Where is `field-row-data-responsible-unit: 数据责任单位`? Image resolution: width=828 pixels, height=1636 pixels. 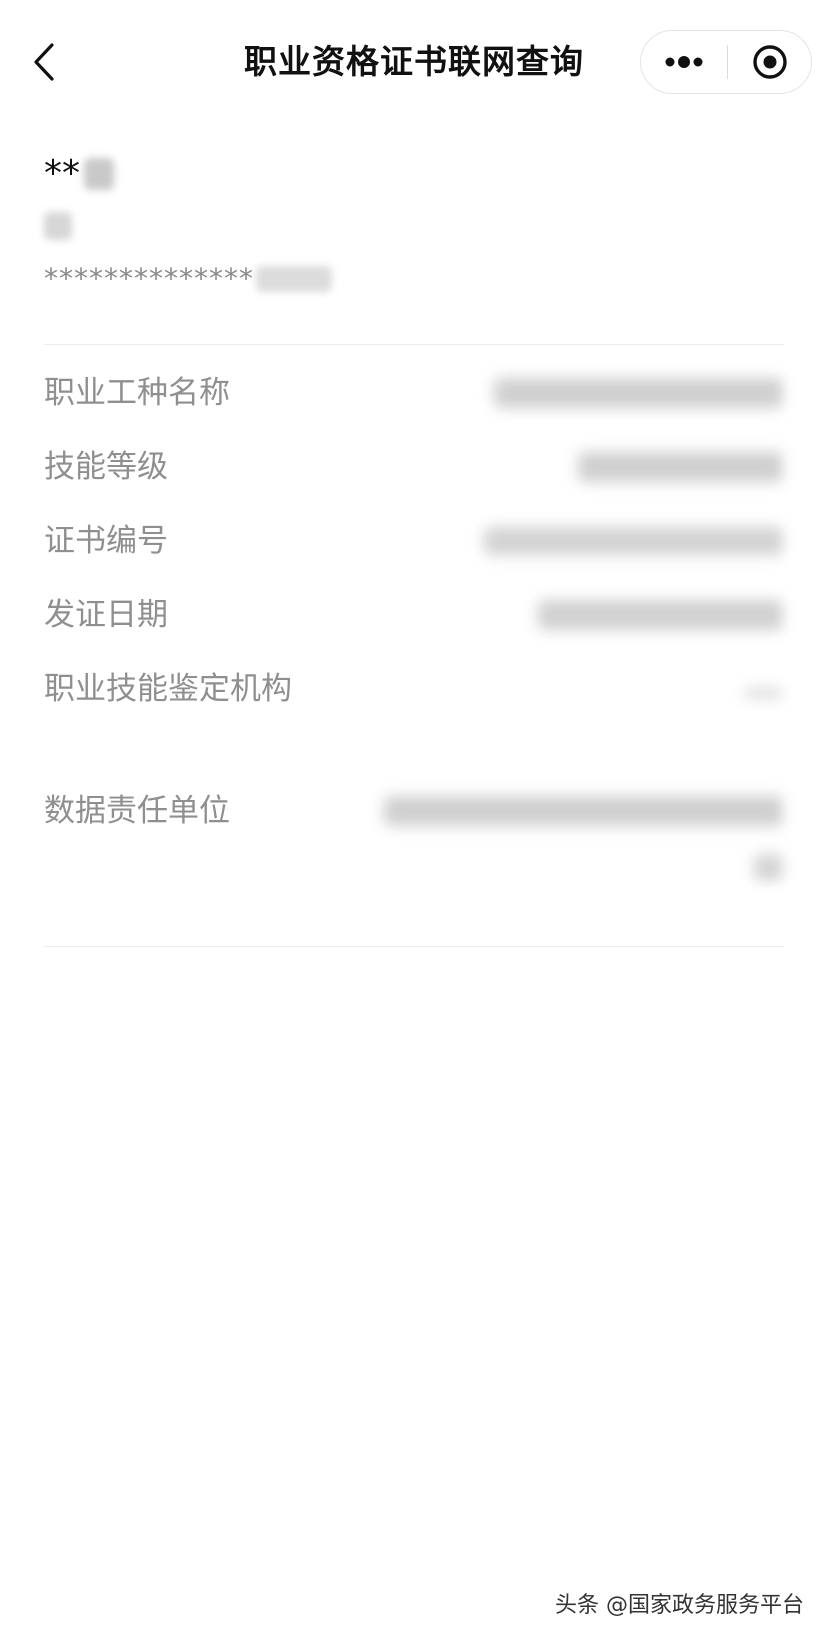
field-row-data-responsible-unit: 数据责任单位 is located at coordinates (414, 835).